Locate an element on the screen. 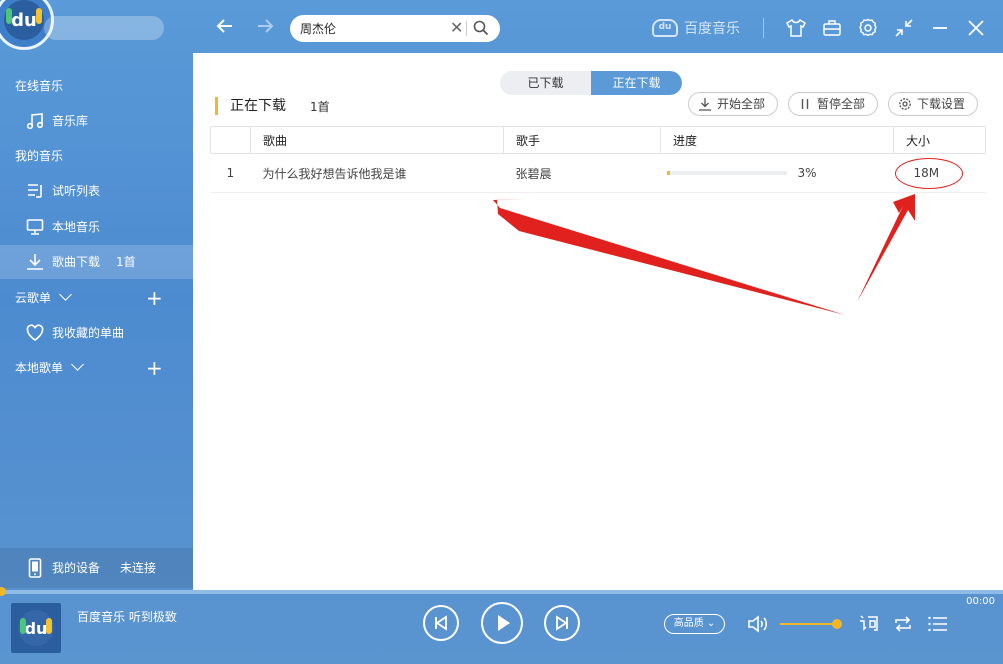 The width and height of the screenshot is (1003, 664). sidebar-section-my-music: 我的音乐 is located at coordinates (39, 156).